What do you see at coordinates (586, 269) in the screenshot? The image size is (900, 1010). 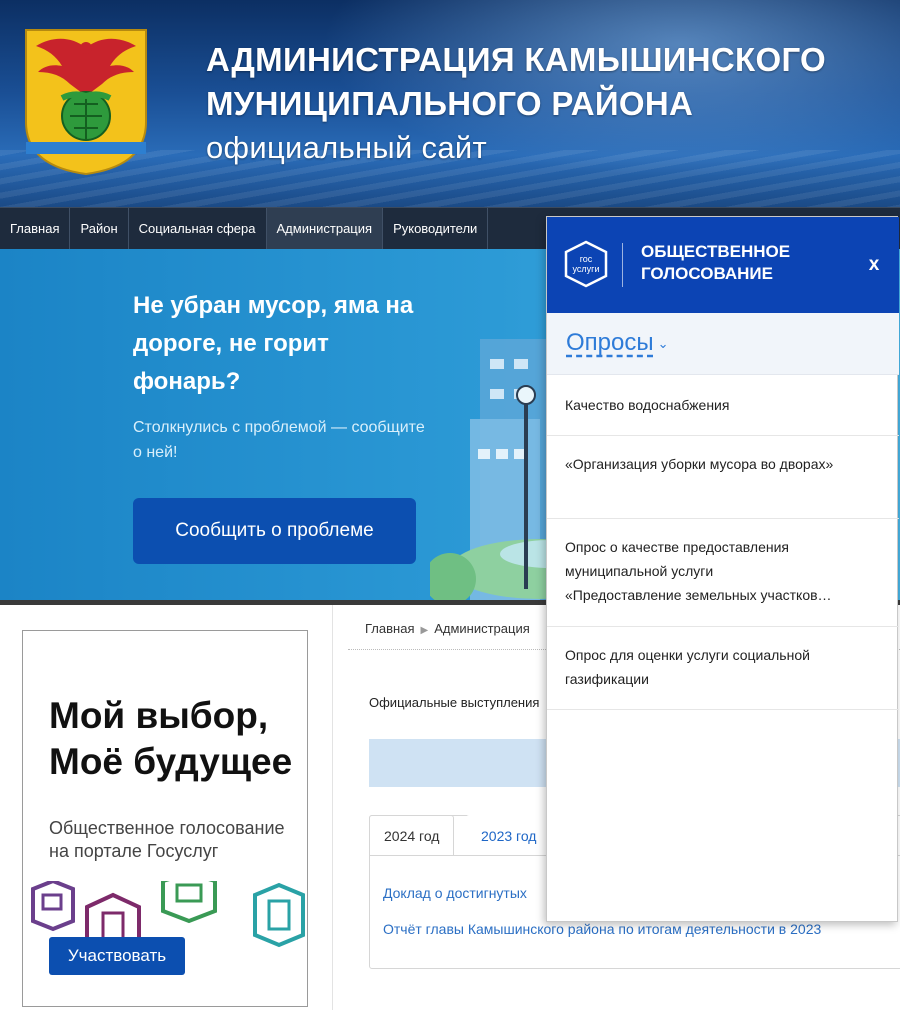 I see `logo-text-uslugi: услуги` at bounding box center [586, 269].